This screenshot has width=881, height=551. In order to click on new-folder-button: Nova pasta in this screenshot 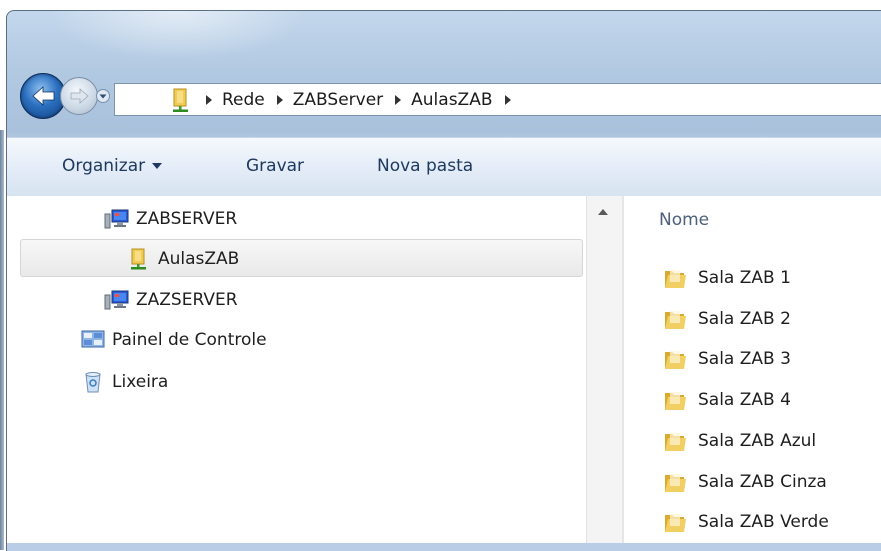, I will do `click(425, 166)`.